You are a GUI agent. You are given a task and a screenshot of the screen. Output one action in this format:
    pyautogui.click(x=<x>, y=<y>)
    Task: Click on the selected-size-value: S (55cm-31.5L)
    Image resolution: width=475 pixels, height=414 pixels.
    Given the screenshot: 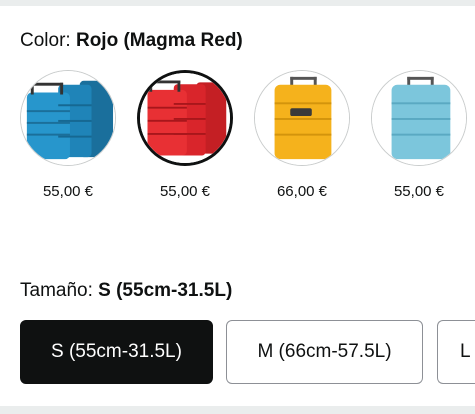 What is the action you would take?
    pyautogui.click(x=165, y=290)
    